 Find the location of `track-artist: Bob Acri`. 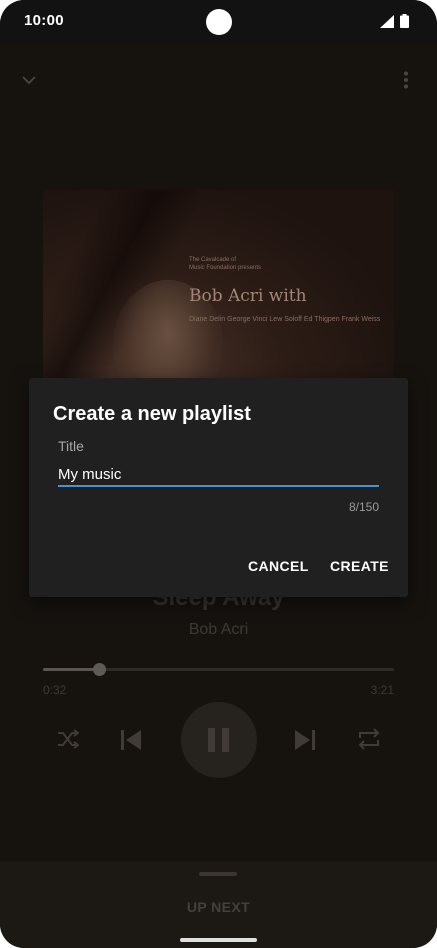

track-artist: Bob Acri is located at coordinates (218, 629).